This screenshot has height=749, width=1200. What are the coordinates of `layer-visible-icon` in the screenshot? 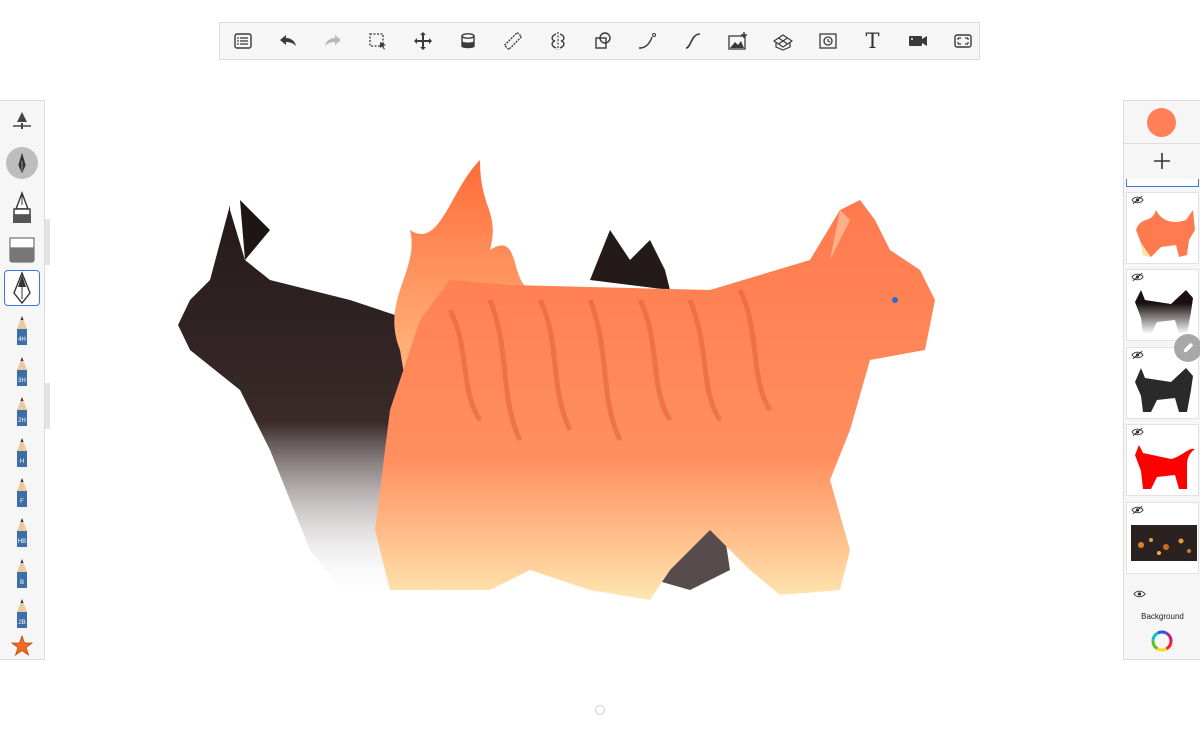 It's located at (1139, 594).